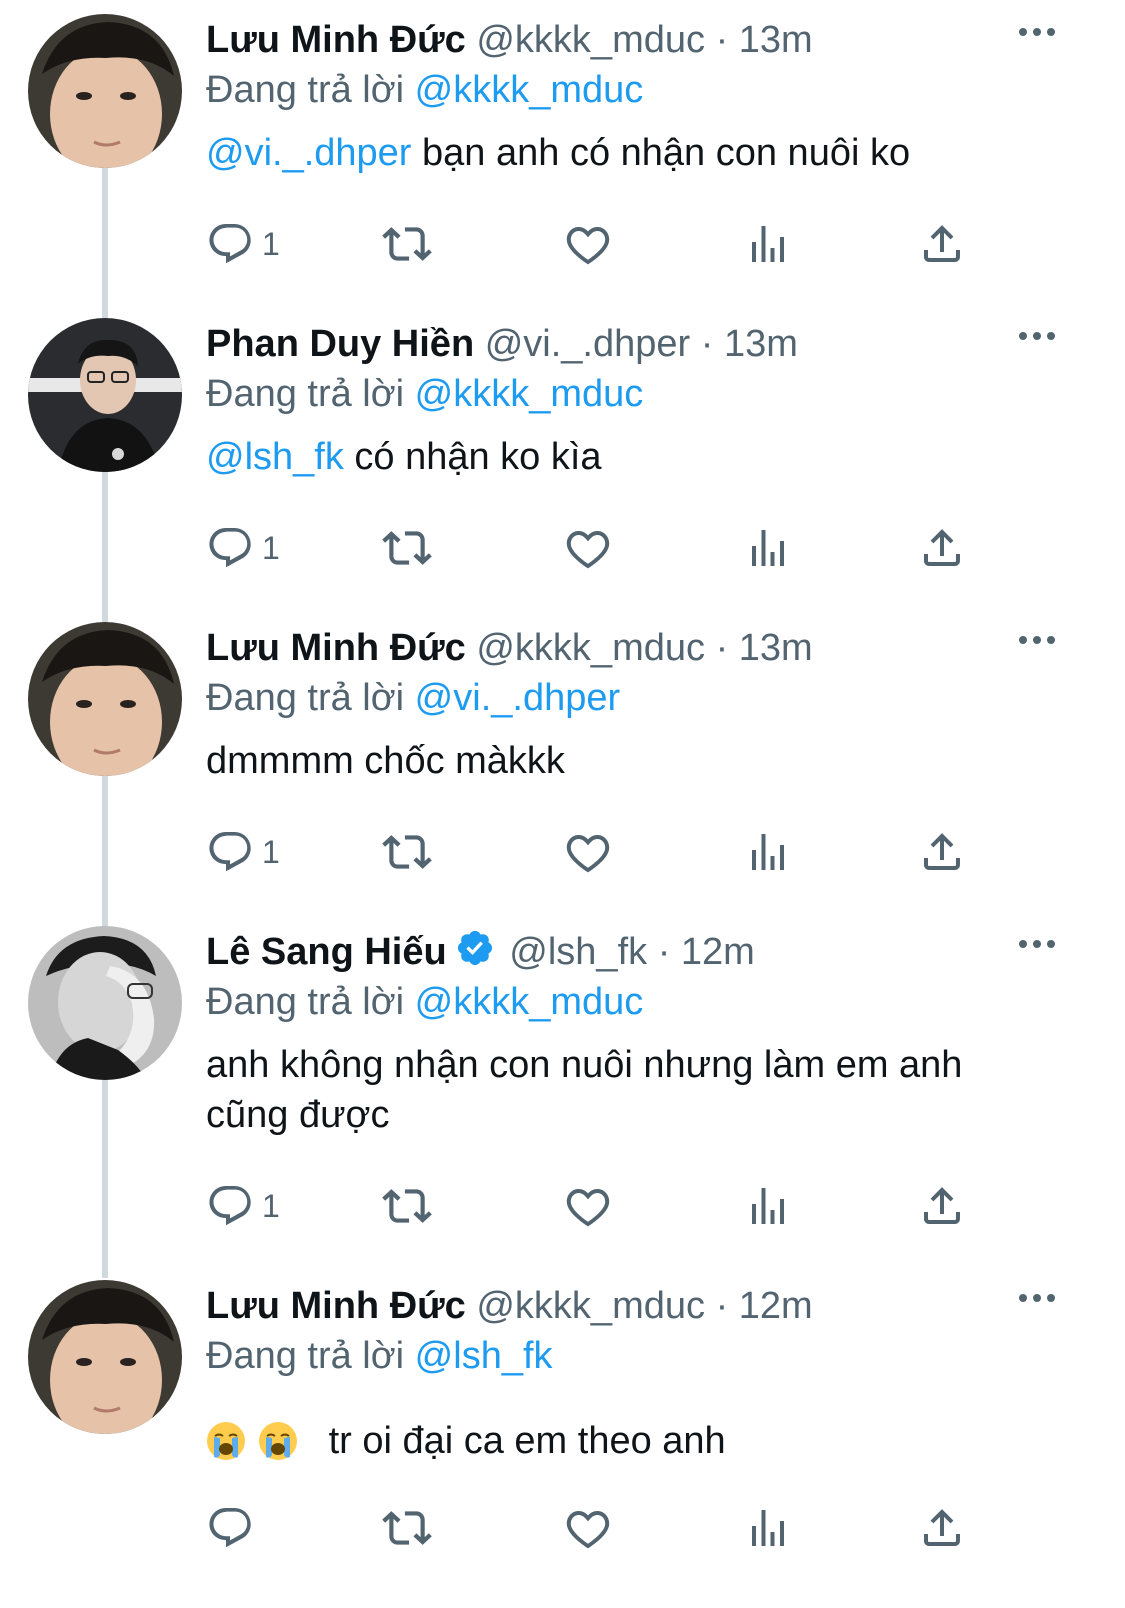 Image resolution: width=1125 pixels, height=1608 pixels. I want to click on display-name: Phan Duy Hiền, so click(340, 344).